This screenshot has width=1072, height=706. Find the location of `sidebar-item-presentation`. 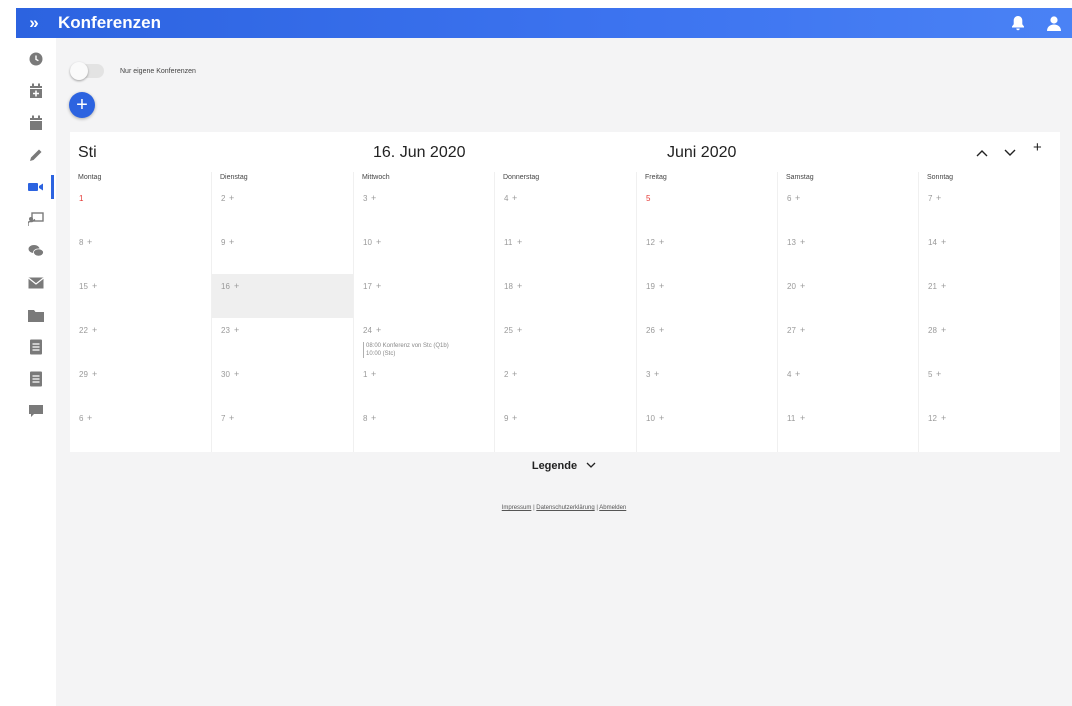

sidebar-item-presentation is located at coordinates (36, 219).